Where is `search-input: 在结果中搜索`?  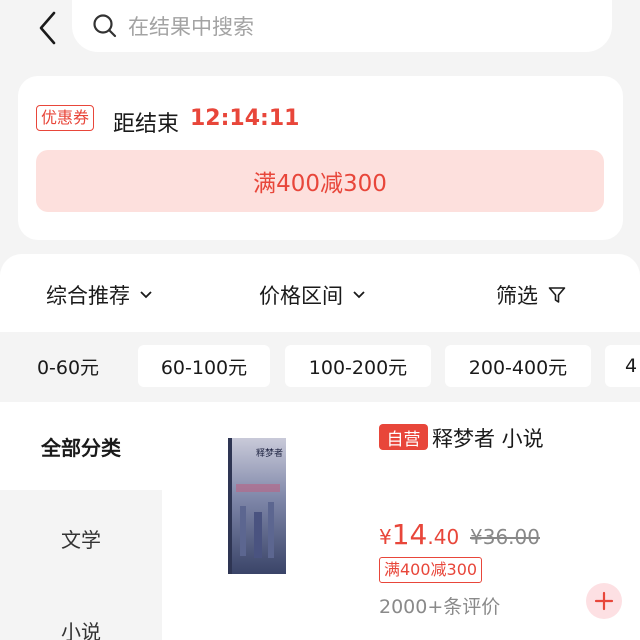 search-input: 在结果中搜索 is located at coordinates (342, 26).